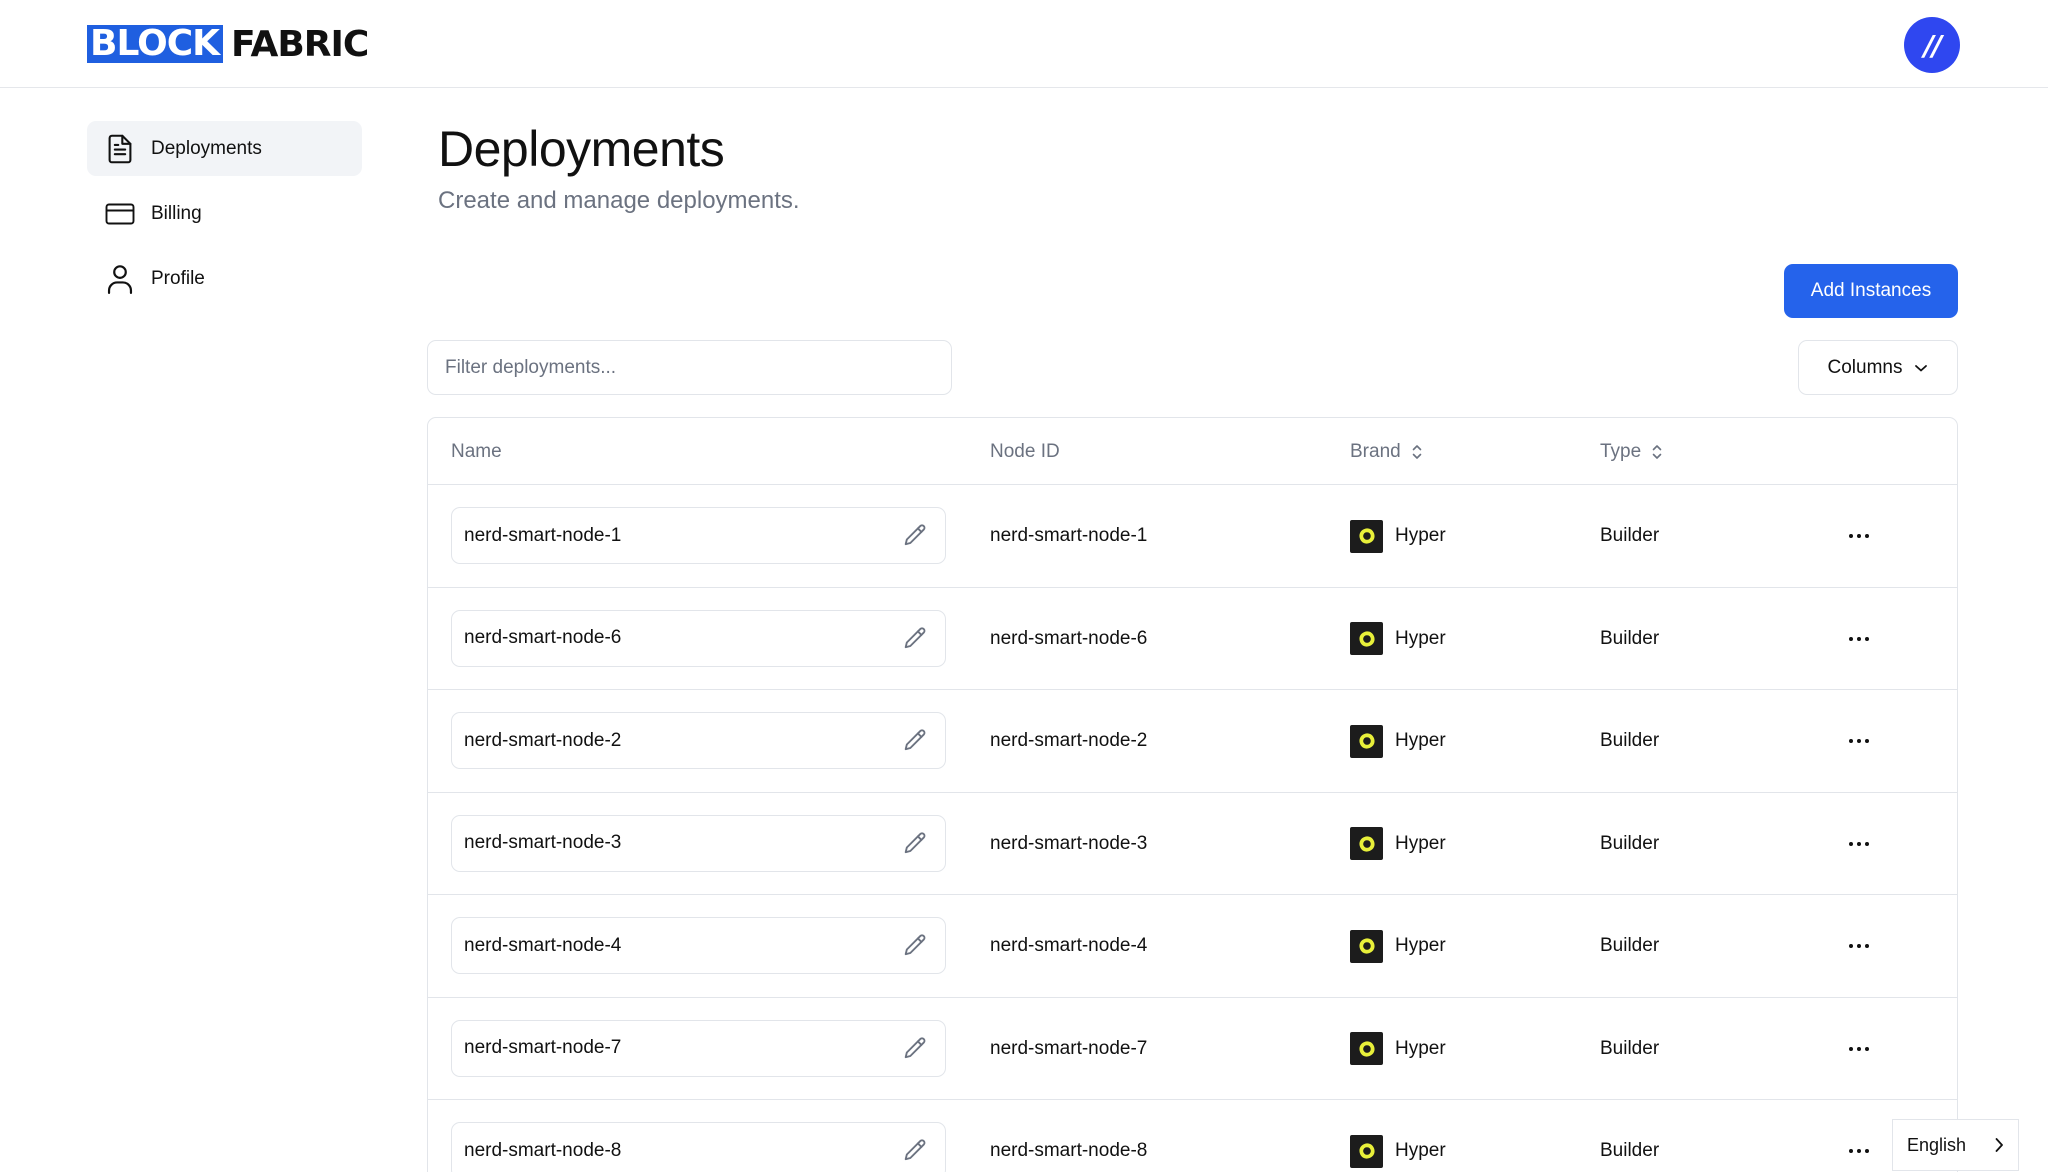 The height and width of the screenshot is (1172, 2048). Describe the element at coordinates (300, 44) in the screenshot. I see `logo-fabric-text: FABRIC` at that location.